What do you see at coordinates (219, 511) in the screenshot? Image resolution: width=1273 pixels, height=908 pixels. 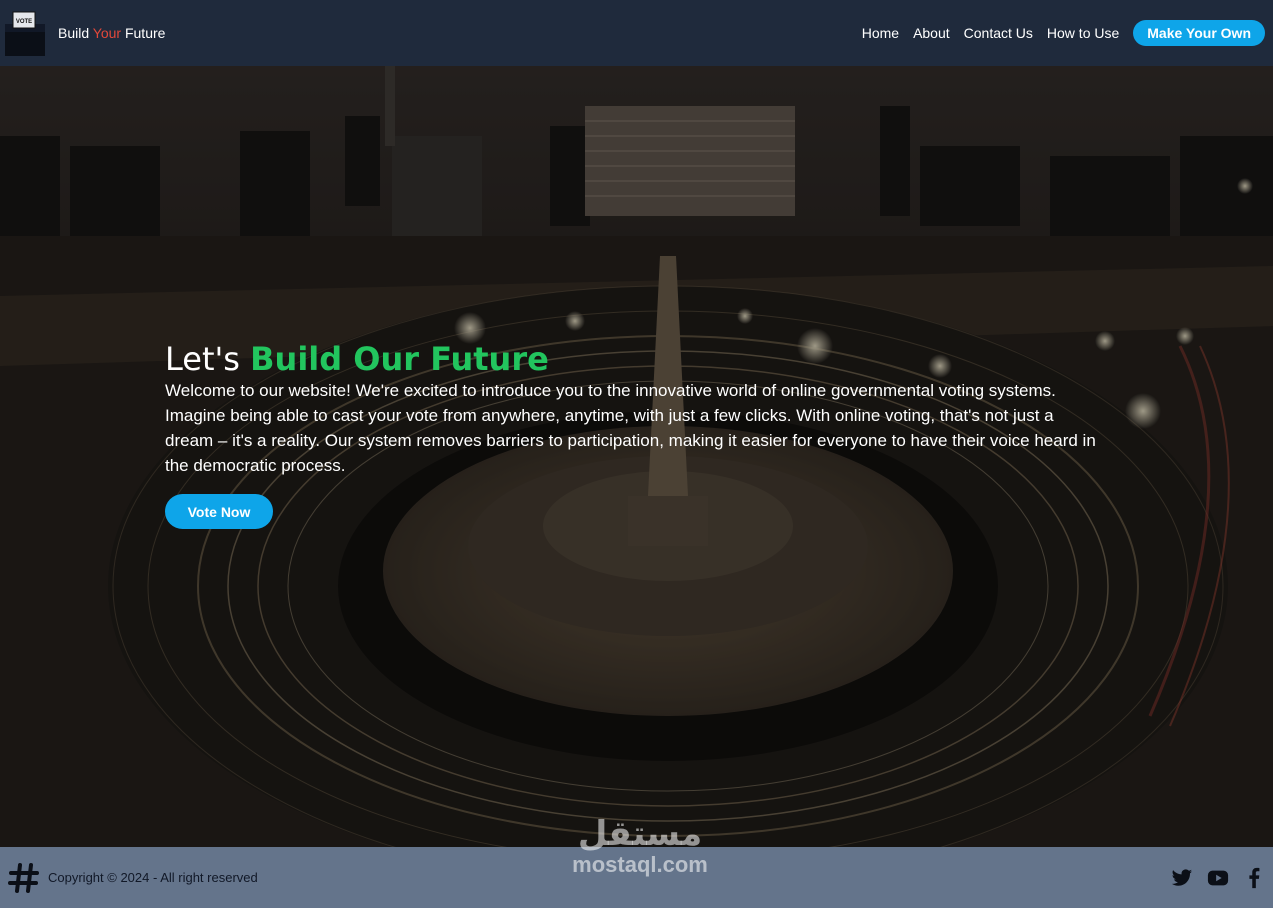 I see `vote-now-button: Vote Now` at bounding box center [219, 511].